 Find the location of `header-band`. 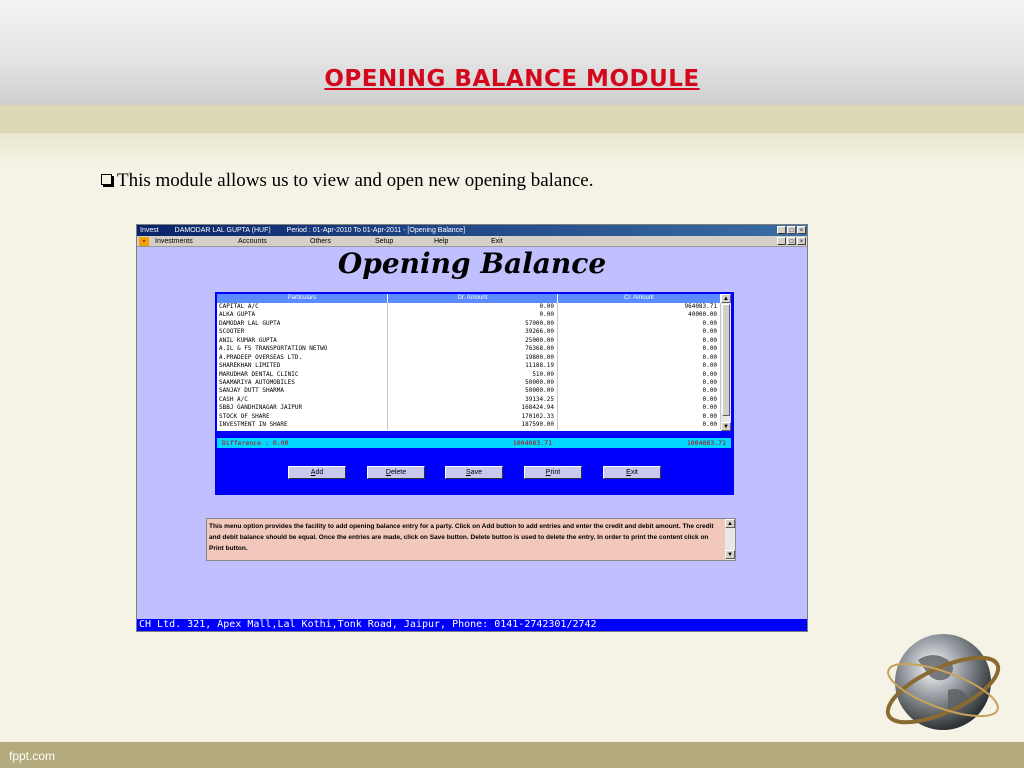

header-band is located at coordinates (512, 119).